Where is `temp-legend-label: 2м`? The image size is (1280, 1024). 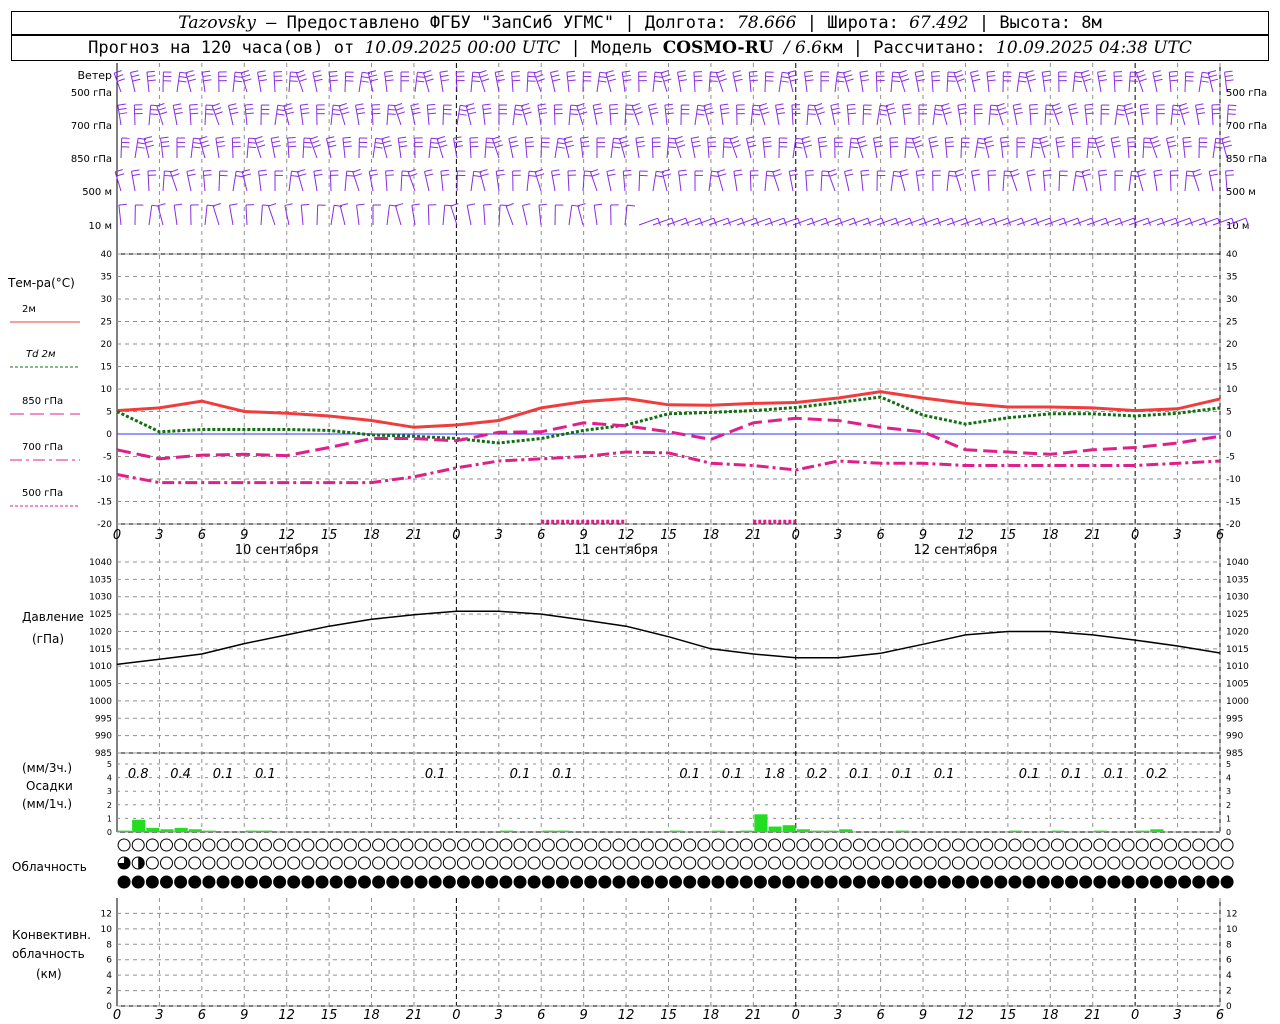 temp-legend-label: 2м is located at coordinates (29, 309).